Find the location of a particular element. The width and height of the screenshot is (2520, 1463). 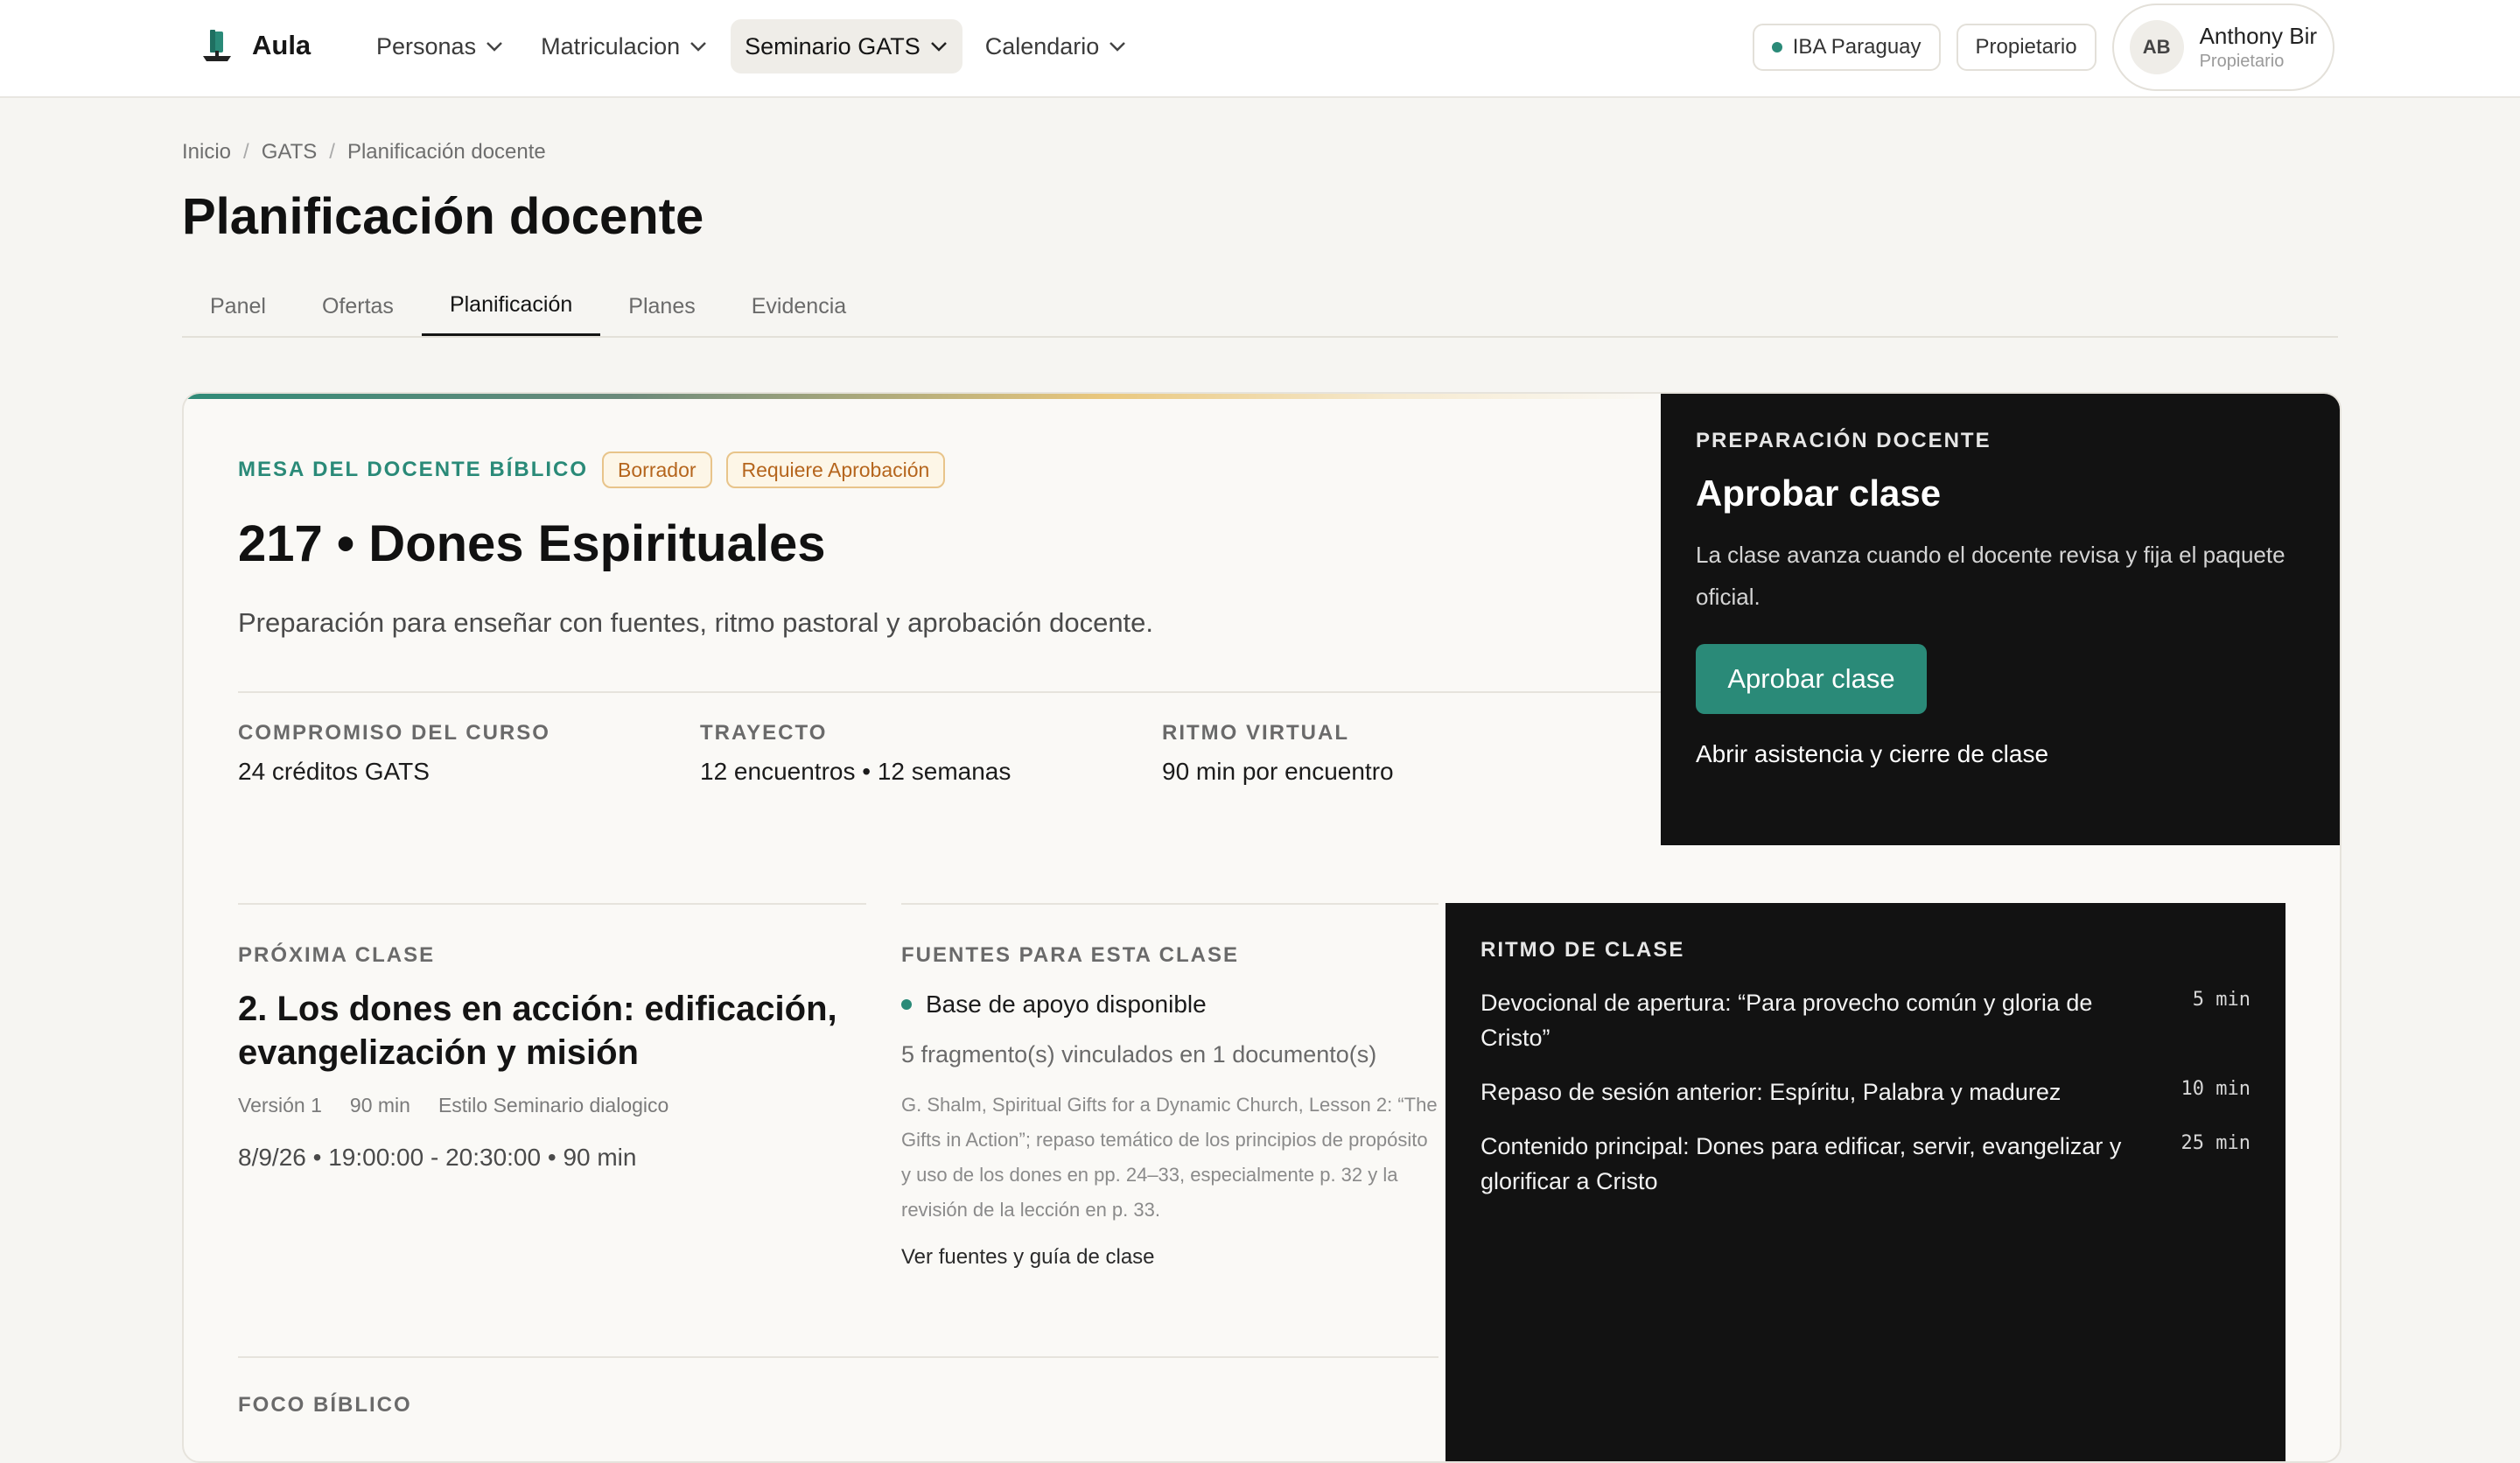

nav-label: Seminario GATS is located at coordinates (832, 46).